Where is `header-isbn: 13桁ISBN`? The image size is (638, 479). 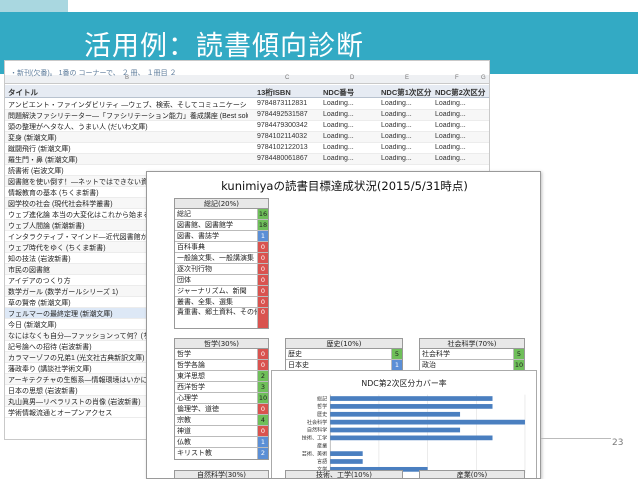
header-isbn: 13桁ISBN is located at coordinates (274, 92).